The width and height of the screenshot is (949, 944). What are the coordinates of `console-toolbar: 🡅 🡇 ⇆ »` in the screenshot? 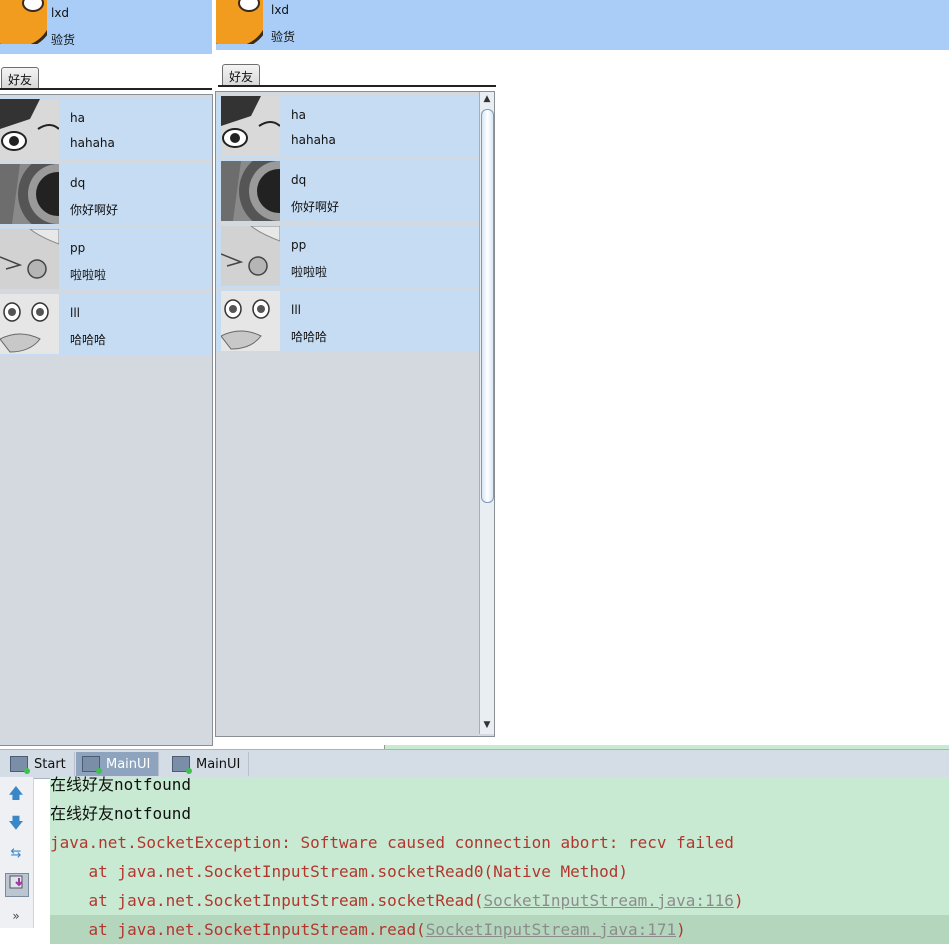 It's located at (17, 852).